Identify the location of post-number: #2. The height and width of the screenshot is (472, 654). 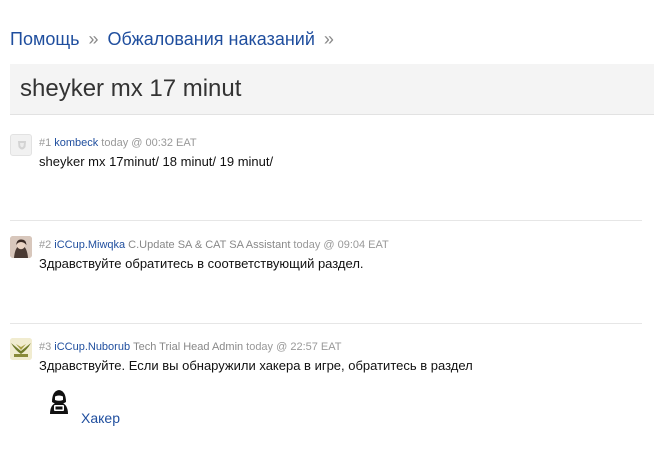
(45, 245).